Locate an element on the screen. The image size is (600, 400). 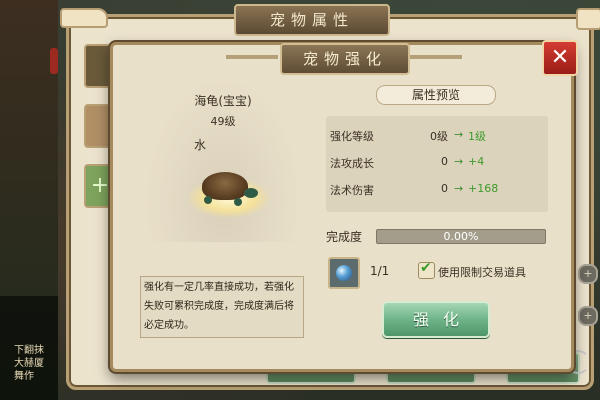
enhance-info-text: 强化有一定几率直接成功，若强化失败可累积完成度，完成度满后将必定成功。 is located at coordinates (219, 306).